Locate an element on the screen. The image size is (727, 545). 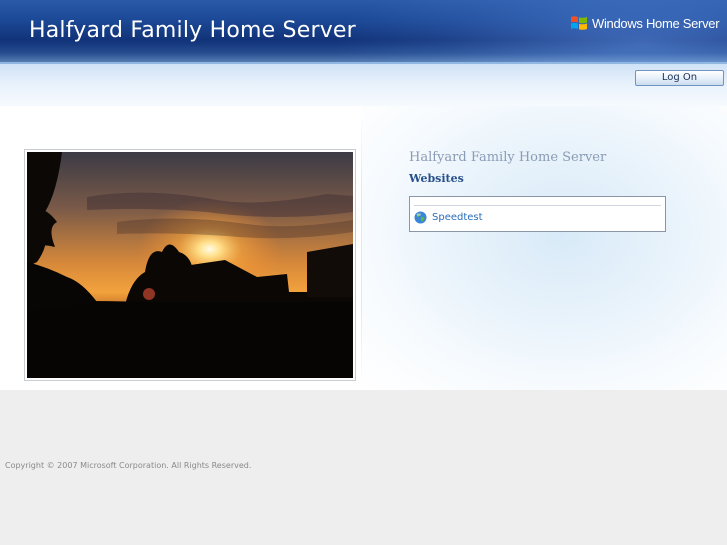
log-on-button: Log On is located at coordinates (679, 78).